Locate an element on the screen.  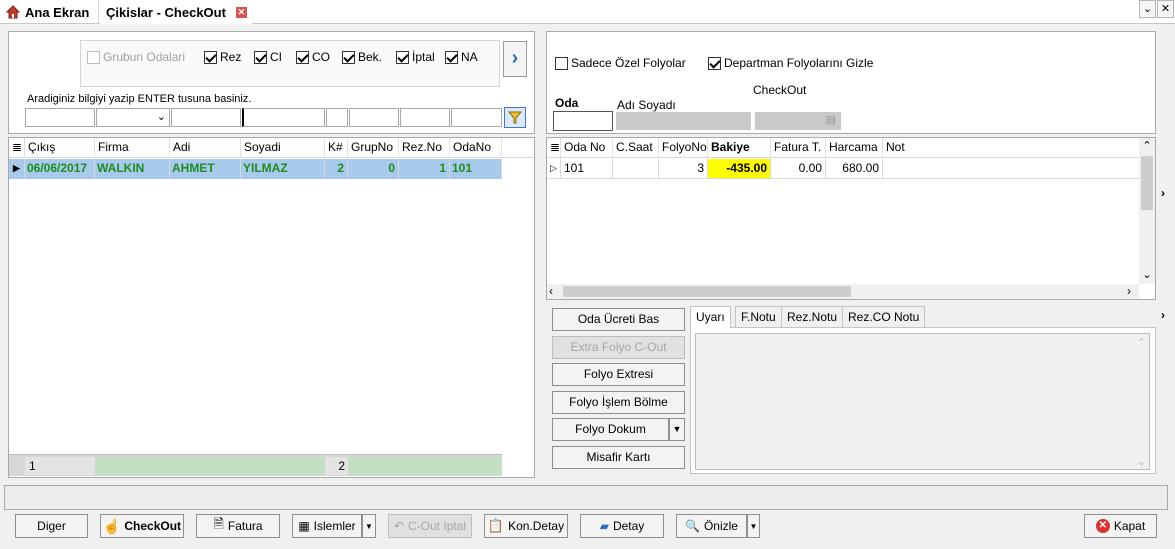
folio-print-button: Folyo Dokum is located at coordinates (610, 429).